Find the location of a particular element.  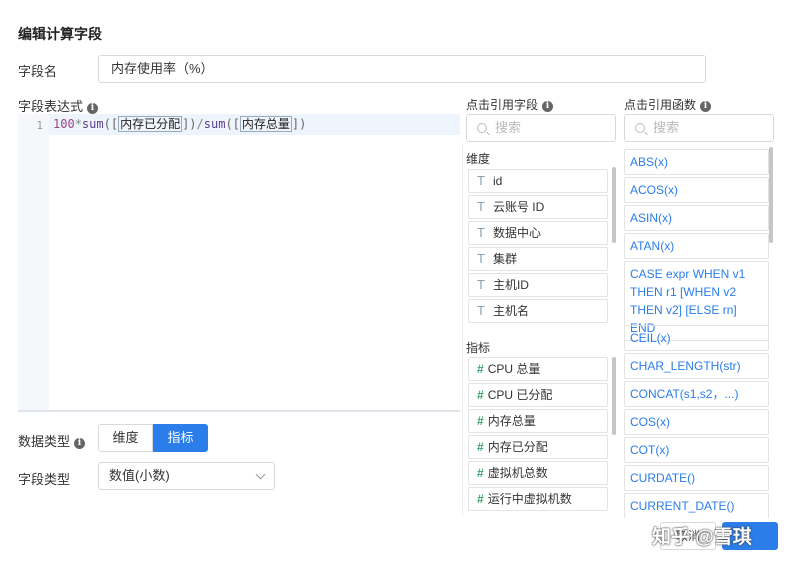

field-item-label: 云账号 ID is located at coordinates (518, 207).